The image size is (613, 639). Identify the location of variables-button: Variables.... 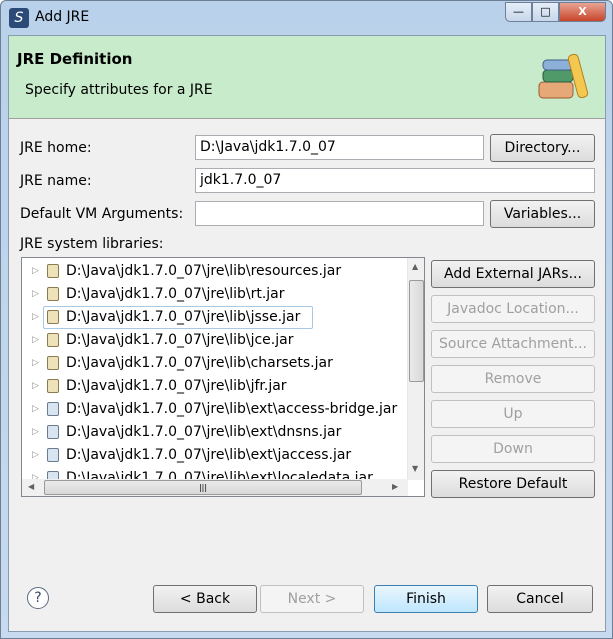
(542, 214).